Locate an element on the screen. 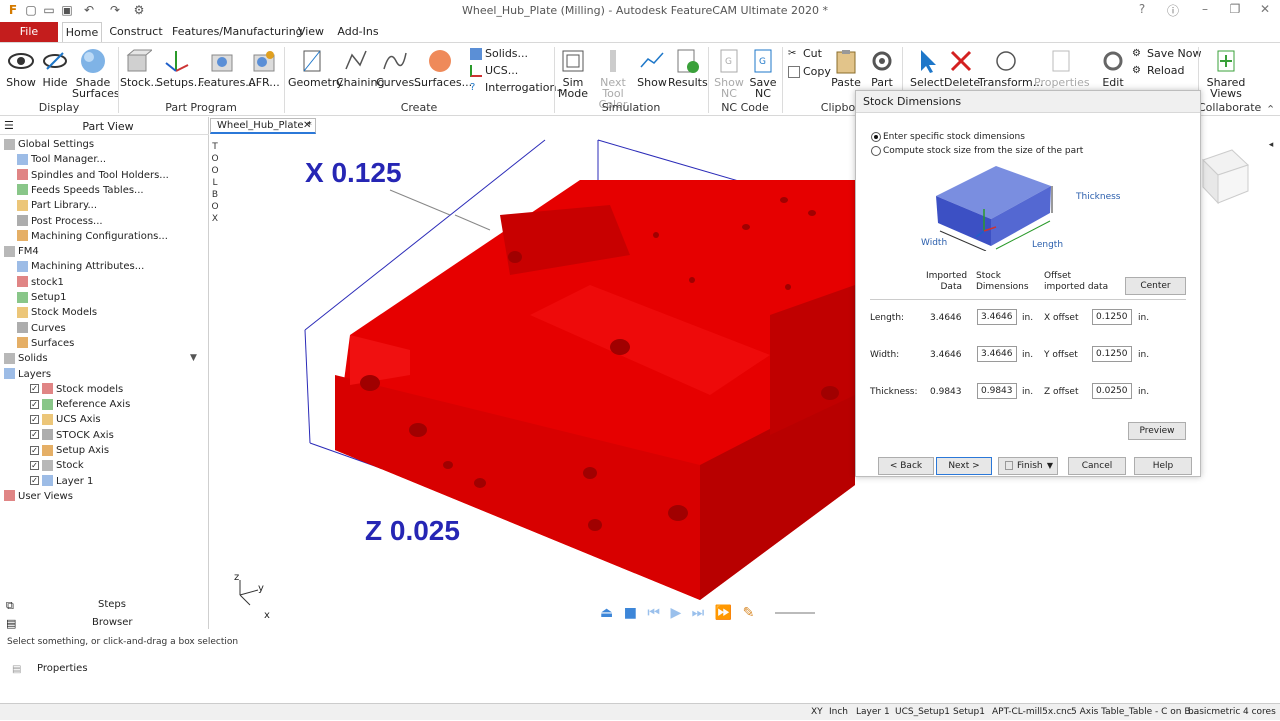  tree-item: Stock Models is located at coordinates (57, 313).